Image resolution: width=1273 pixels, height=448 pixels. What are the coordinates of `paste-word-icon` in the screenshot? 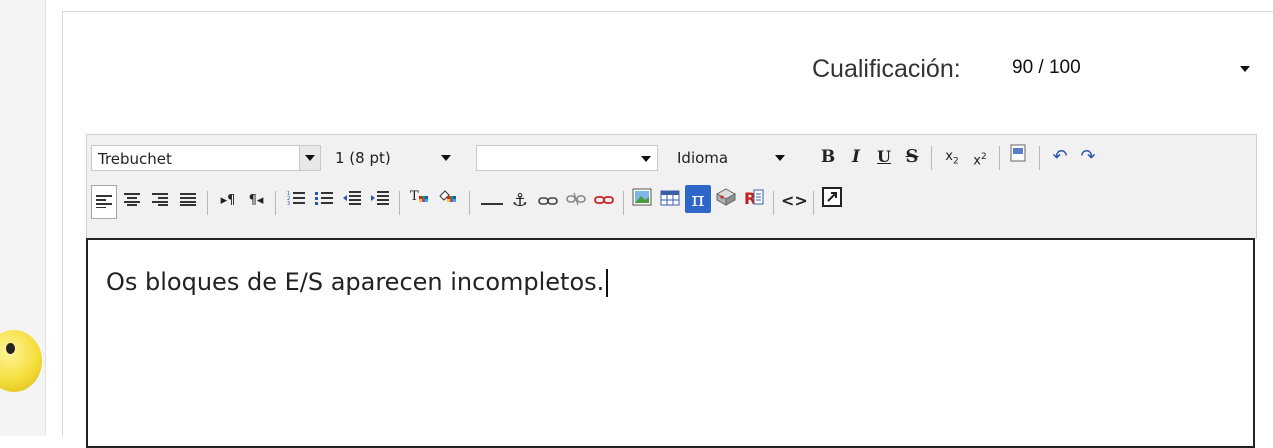 It's located at (1018, 157).